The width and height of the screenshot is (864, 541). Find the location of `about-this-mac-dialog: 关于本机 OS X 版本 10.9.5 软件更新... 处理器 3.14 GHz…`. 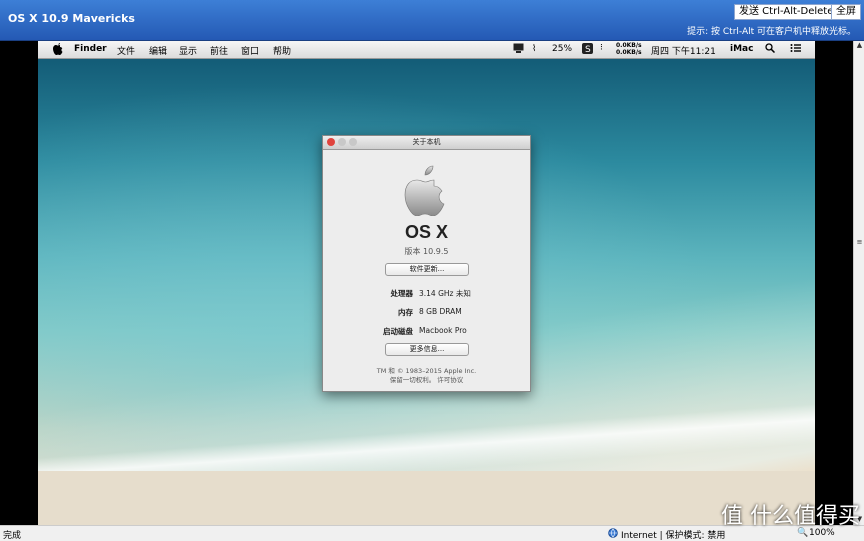

about-this-mac-dialog: 关于本机 OS X 版本 10.9.5 软件更新... 处理器 3.14 GHz… is located at coordinates (426, 263).